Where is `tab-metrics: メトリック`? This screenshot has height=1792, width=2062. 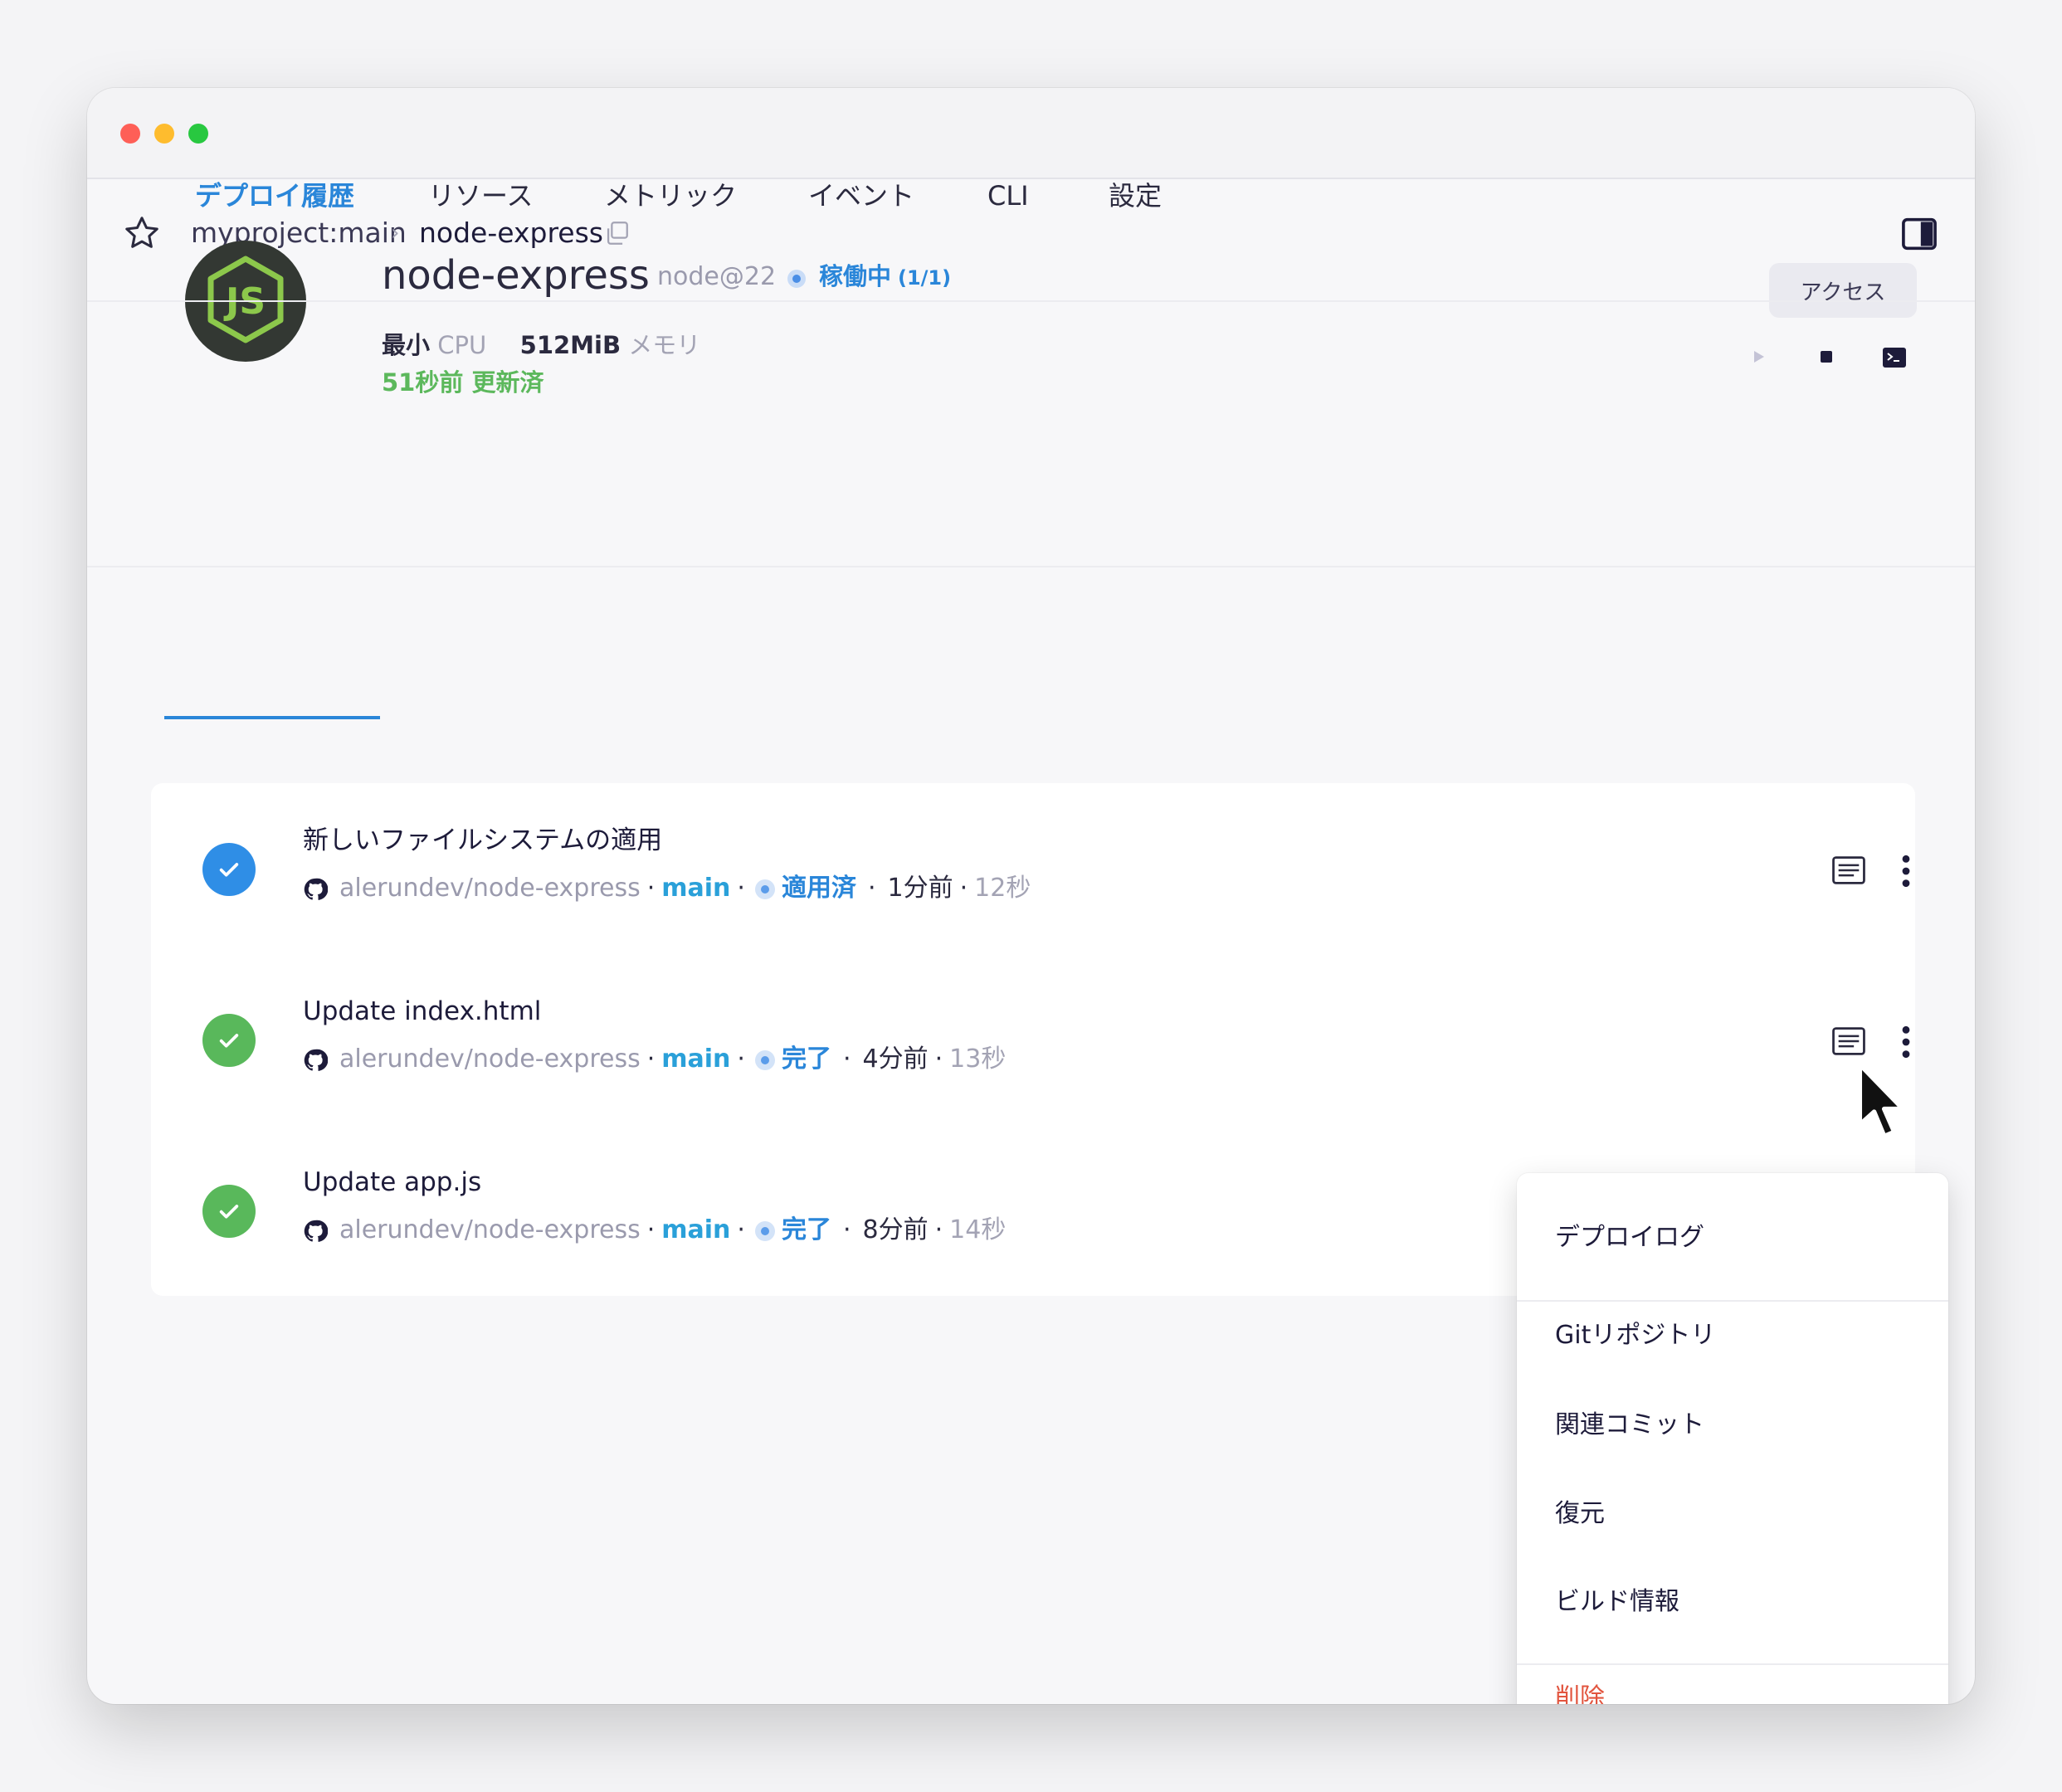 tab-metrics: メトリック is located at coordinates (670, 196).